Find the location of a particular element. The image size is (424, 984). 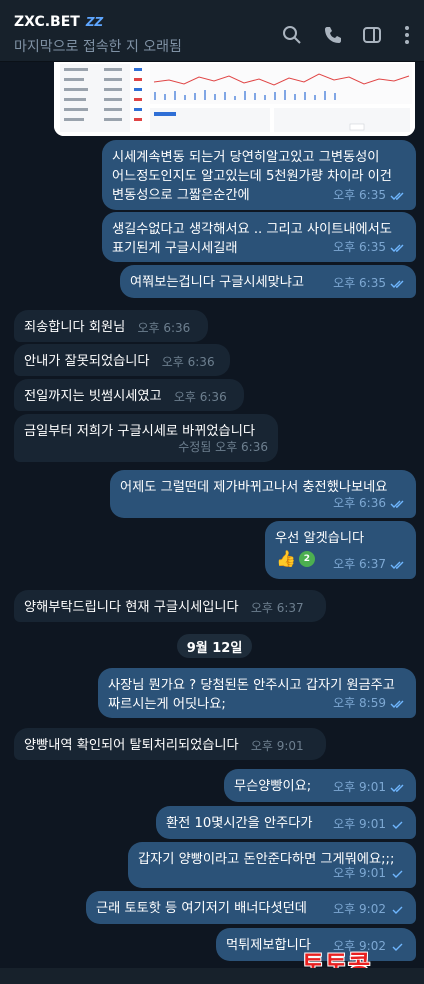

screenshot-image is located at coordinates (234, 99).